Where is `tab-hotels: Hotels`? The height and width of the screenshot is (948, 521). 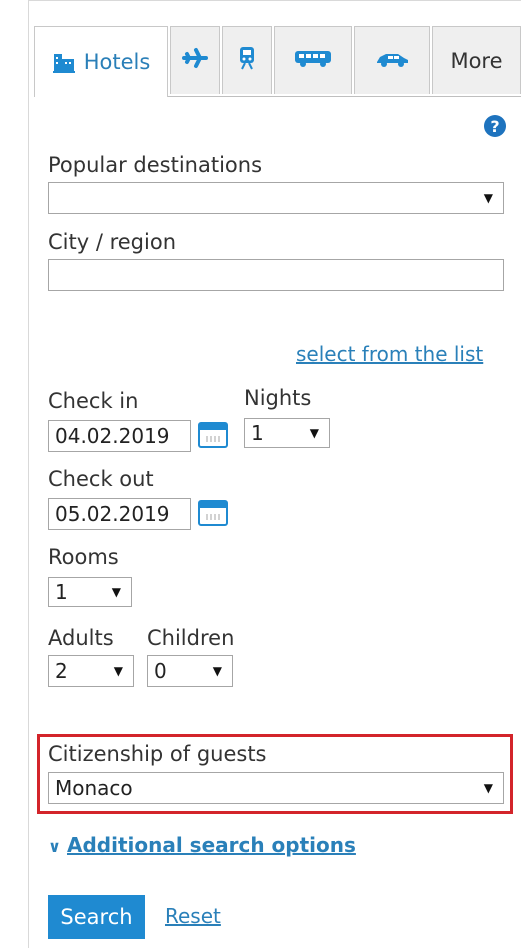 tab-hotels: Hotels is located at coordinates (101, 61).